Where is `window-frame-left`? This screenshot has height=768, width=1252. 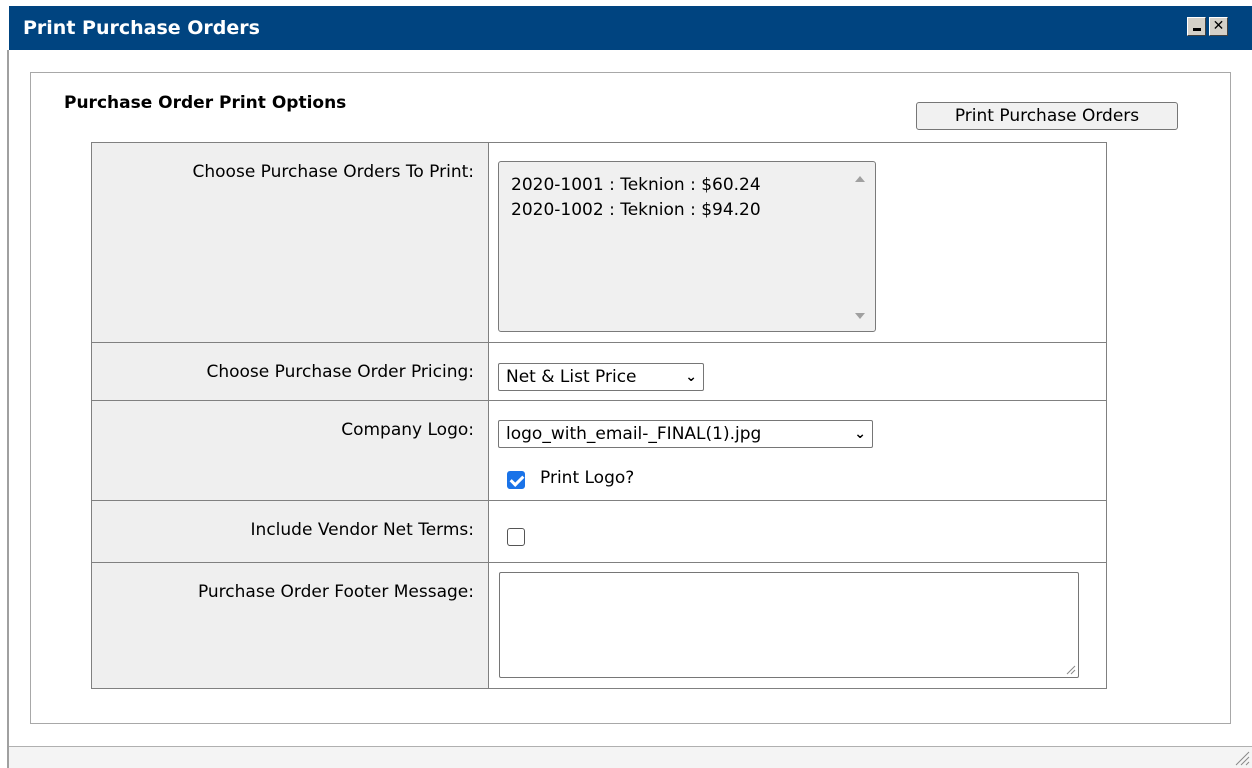 window-frame-left is located at coordinates (8, 409).